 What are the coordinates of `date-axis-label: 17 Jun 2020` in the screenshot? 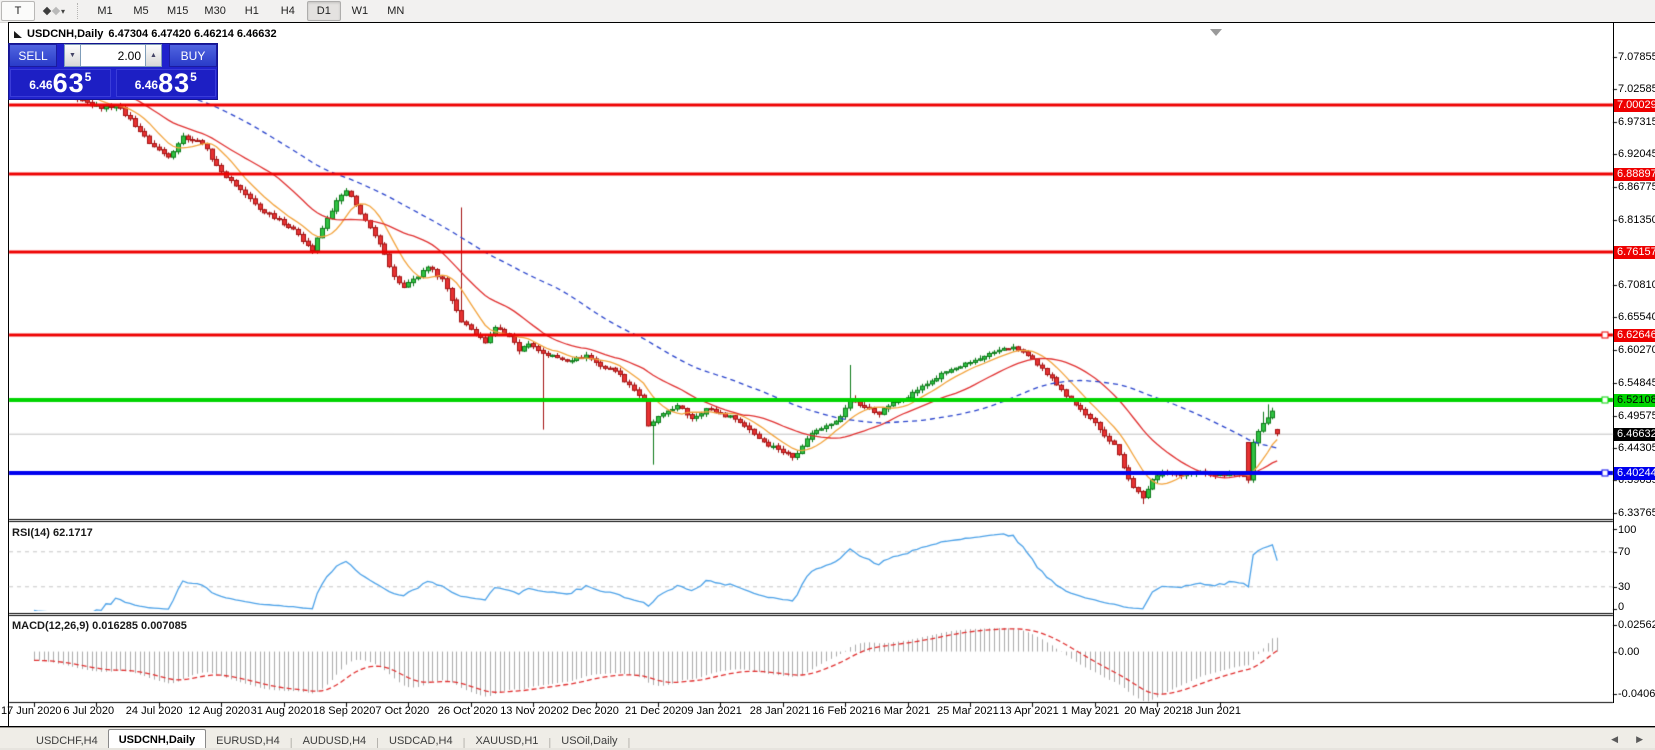 It's located at (31, 711).